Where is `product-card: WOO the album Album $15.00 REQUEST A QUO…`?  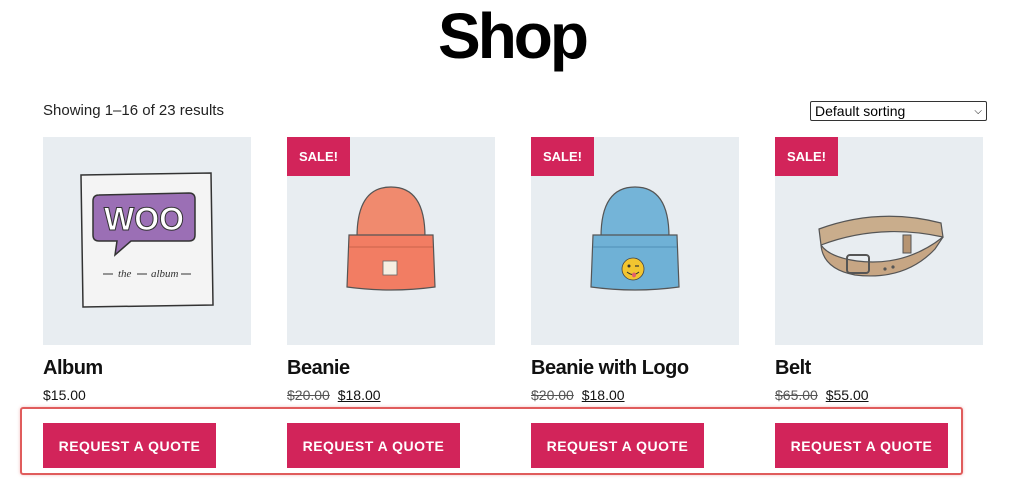 product-card: WOO the album Album $15.00 REQUEST A QUO… is located at coordinates (147, 302).